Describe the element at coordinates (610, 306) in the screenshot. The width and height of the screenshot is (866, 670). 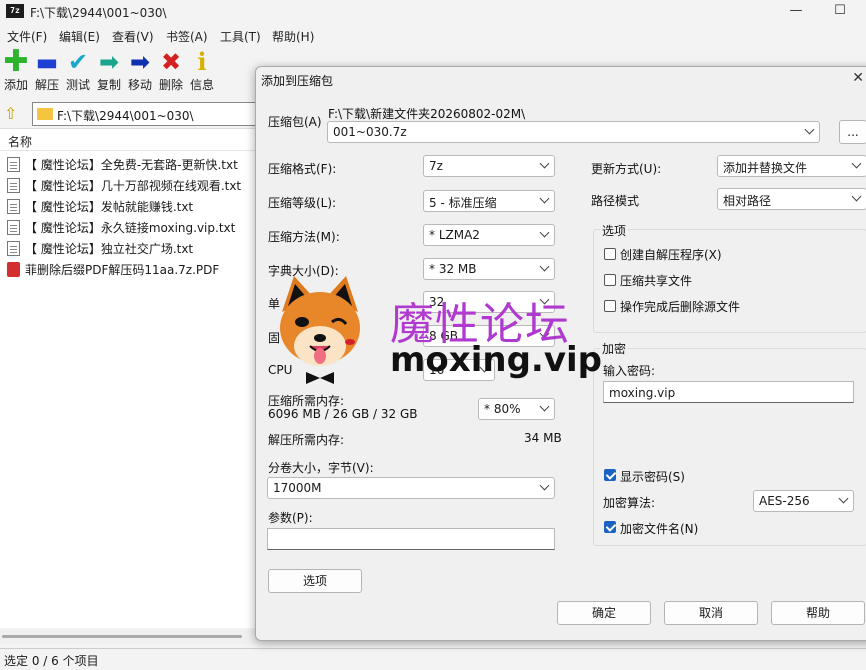
I see `delete-after-checkbox` at that location.